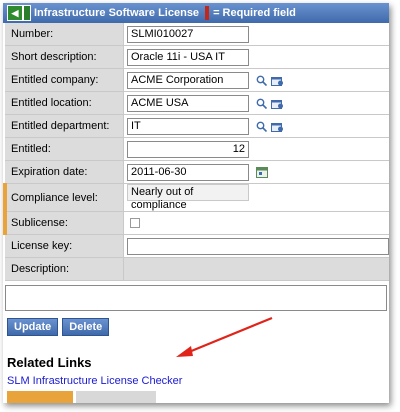 This screenshot has width=400, height=412. What do you see at coordinates (64, 149) in the screenshot?
I see `entitled-label: Entitled:` at bounding box center [64, 149].